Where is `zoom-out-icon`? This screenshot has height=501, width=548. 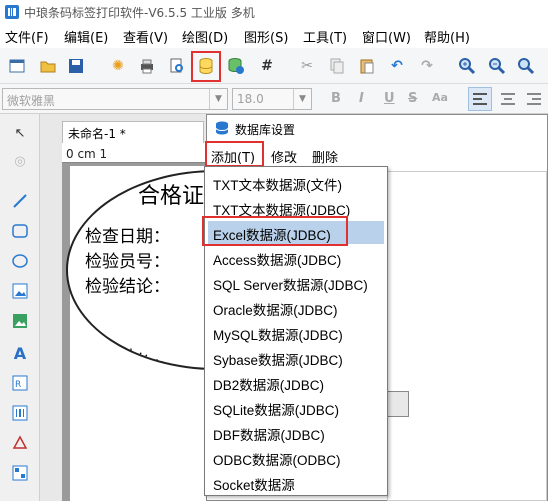
zoom-out-icon is located at coordinates (497, 66).